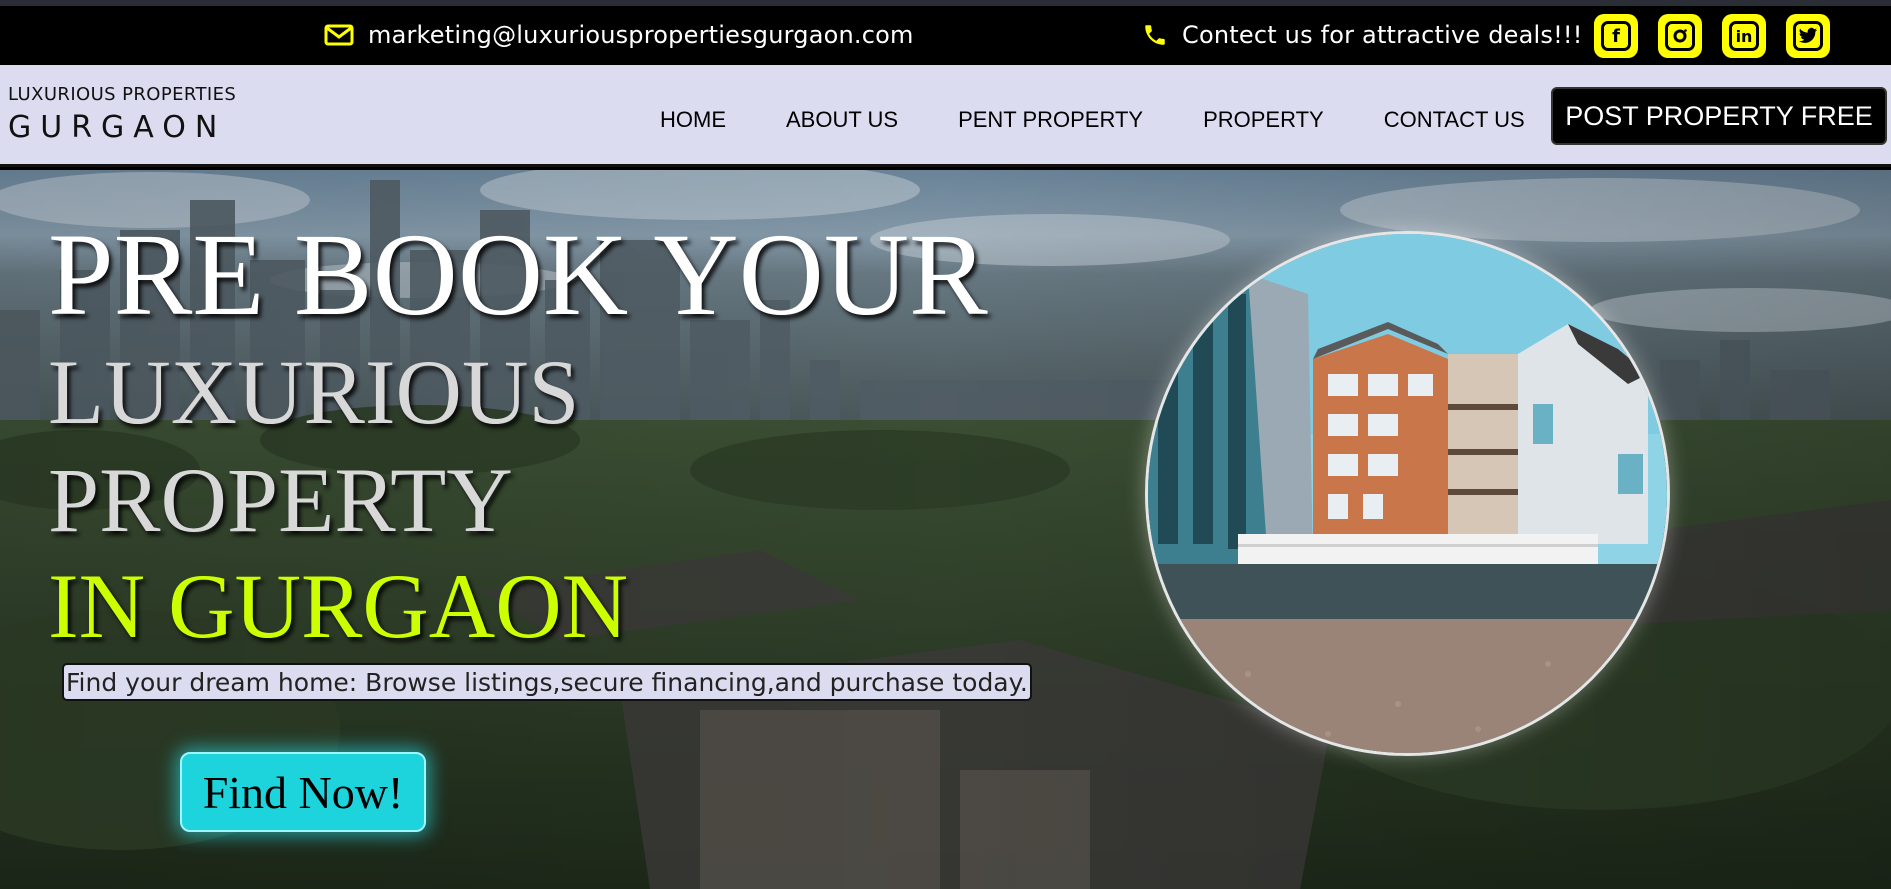  What do you see at coordinates (117, 127) in the screenshot?
I see `brand-logo: GURGAON` at bounding box center [117, 127].